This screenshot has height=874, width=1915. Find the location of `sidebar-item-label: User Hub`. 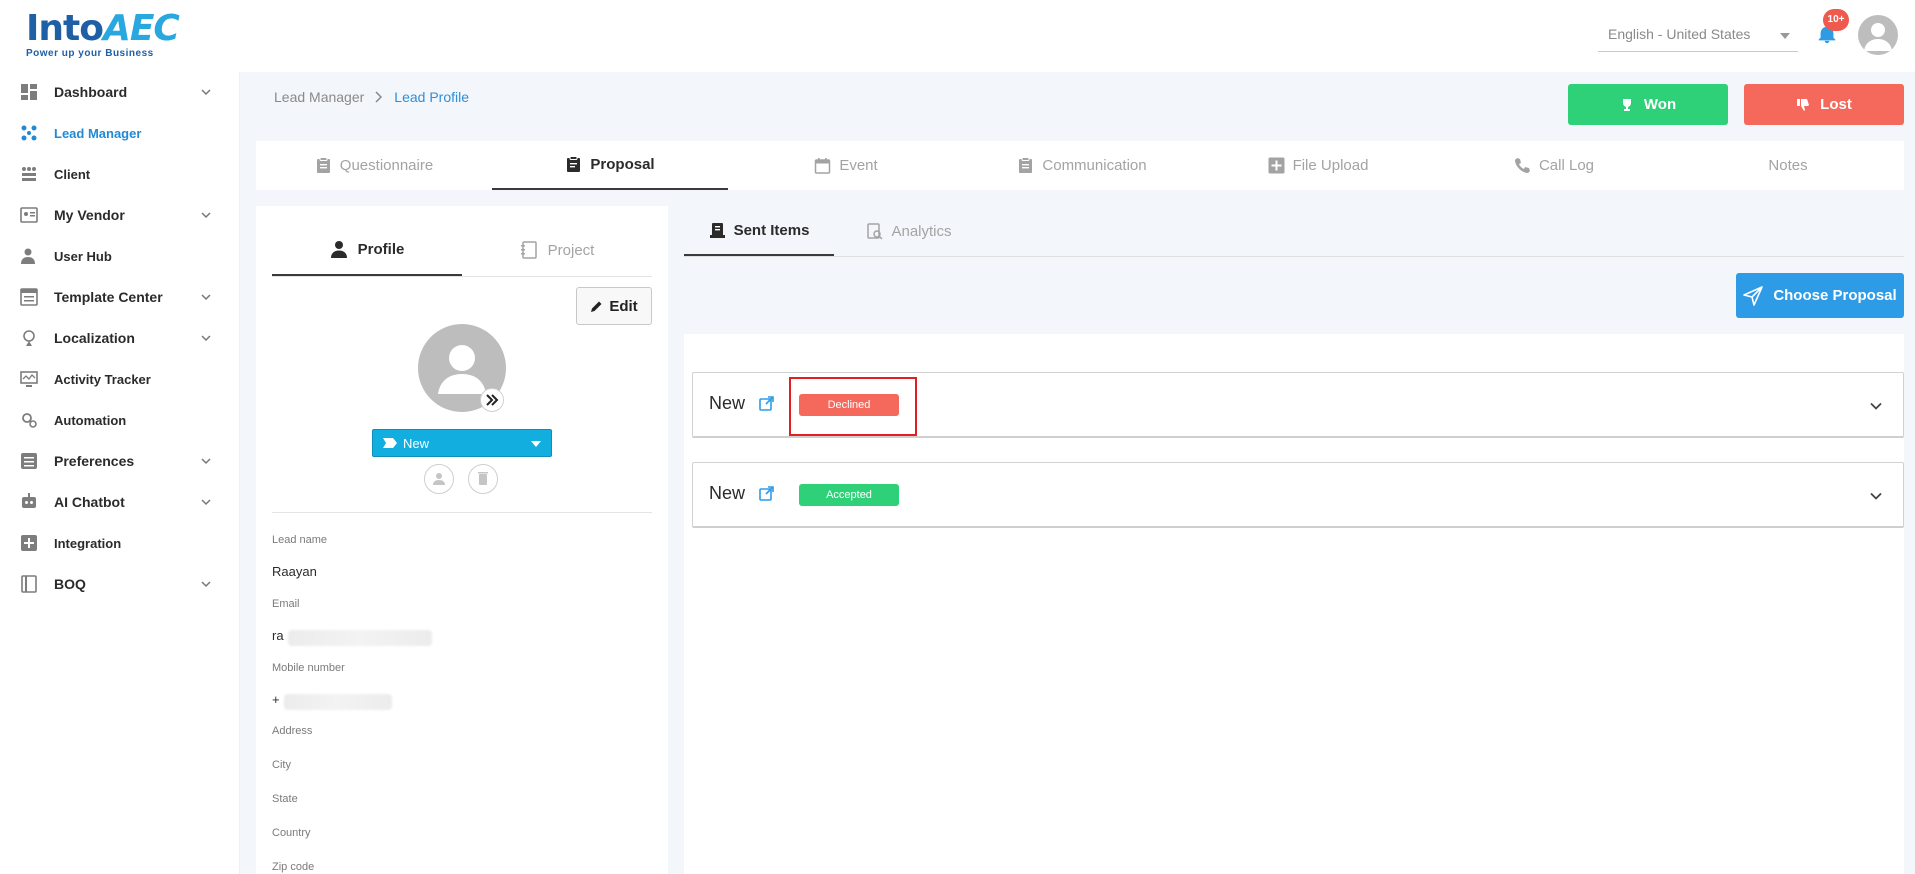

sidebar-item-label: User Hub is located at coordinates (83, 256).